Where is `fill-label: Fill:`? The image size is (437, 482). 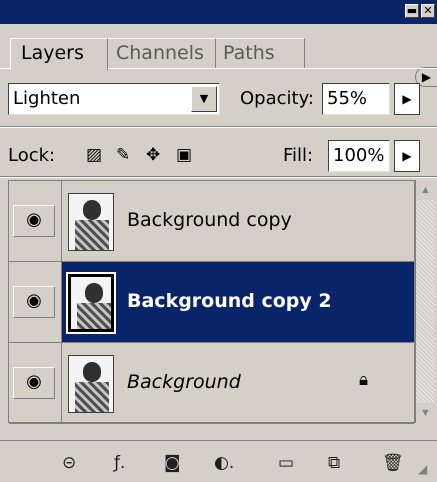 fill-label: Fill: is located at coordinates (298, 155).